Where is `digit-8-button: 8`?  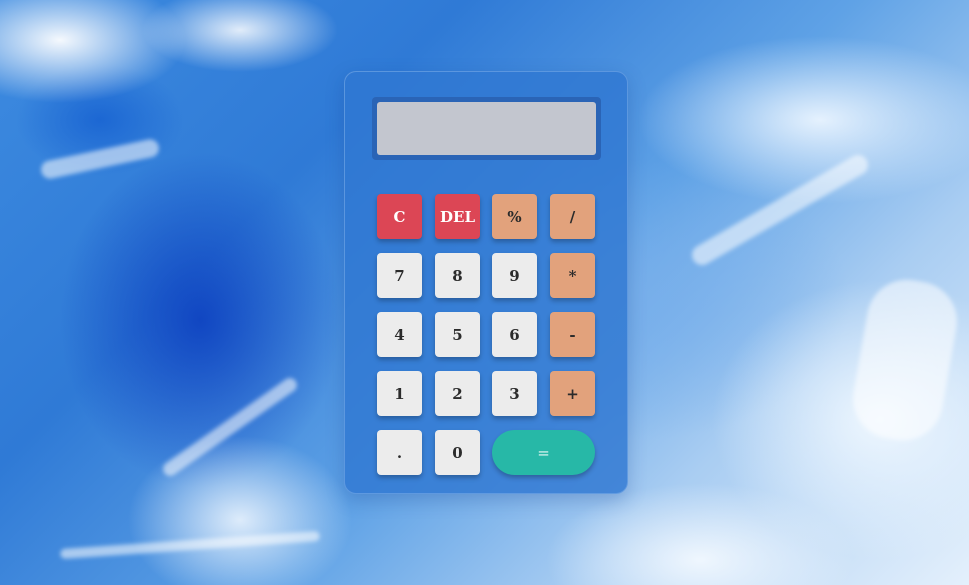 digit-8-button: 8 is located at coordinates (457, 275).